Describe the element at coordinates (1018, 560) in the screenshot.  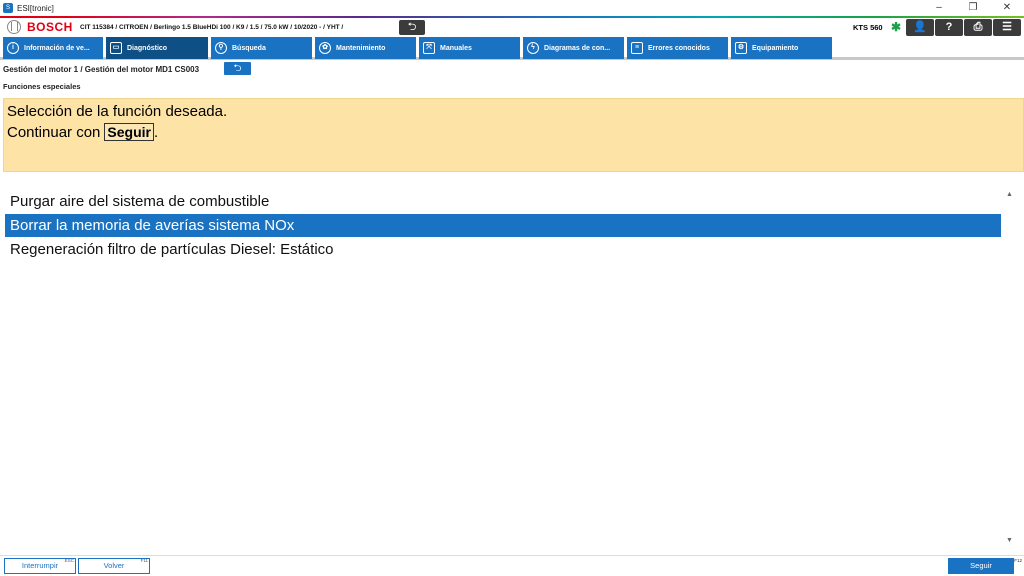
I see `continue-key-hint: F12` at that location.